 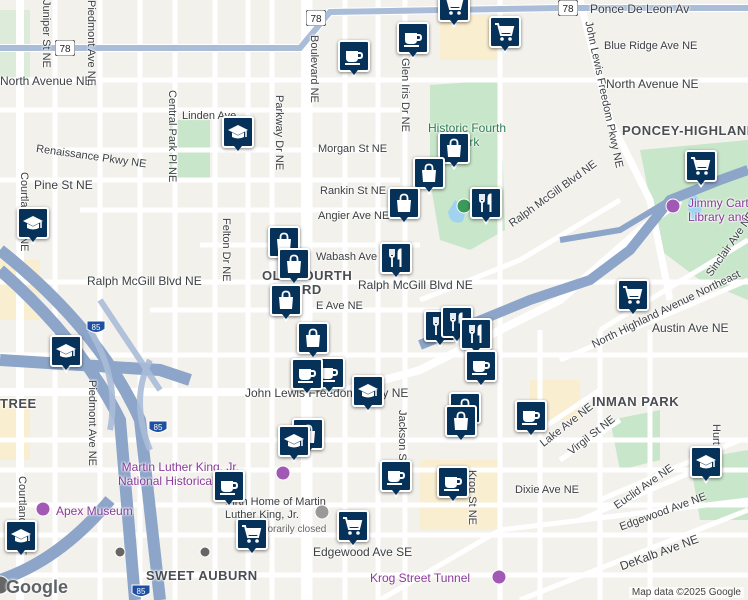 What do you see at coordinates (46, 34) in the screenshot?
I see `label-juniper: Juniper St NE` at bounding box center [46, 34].